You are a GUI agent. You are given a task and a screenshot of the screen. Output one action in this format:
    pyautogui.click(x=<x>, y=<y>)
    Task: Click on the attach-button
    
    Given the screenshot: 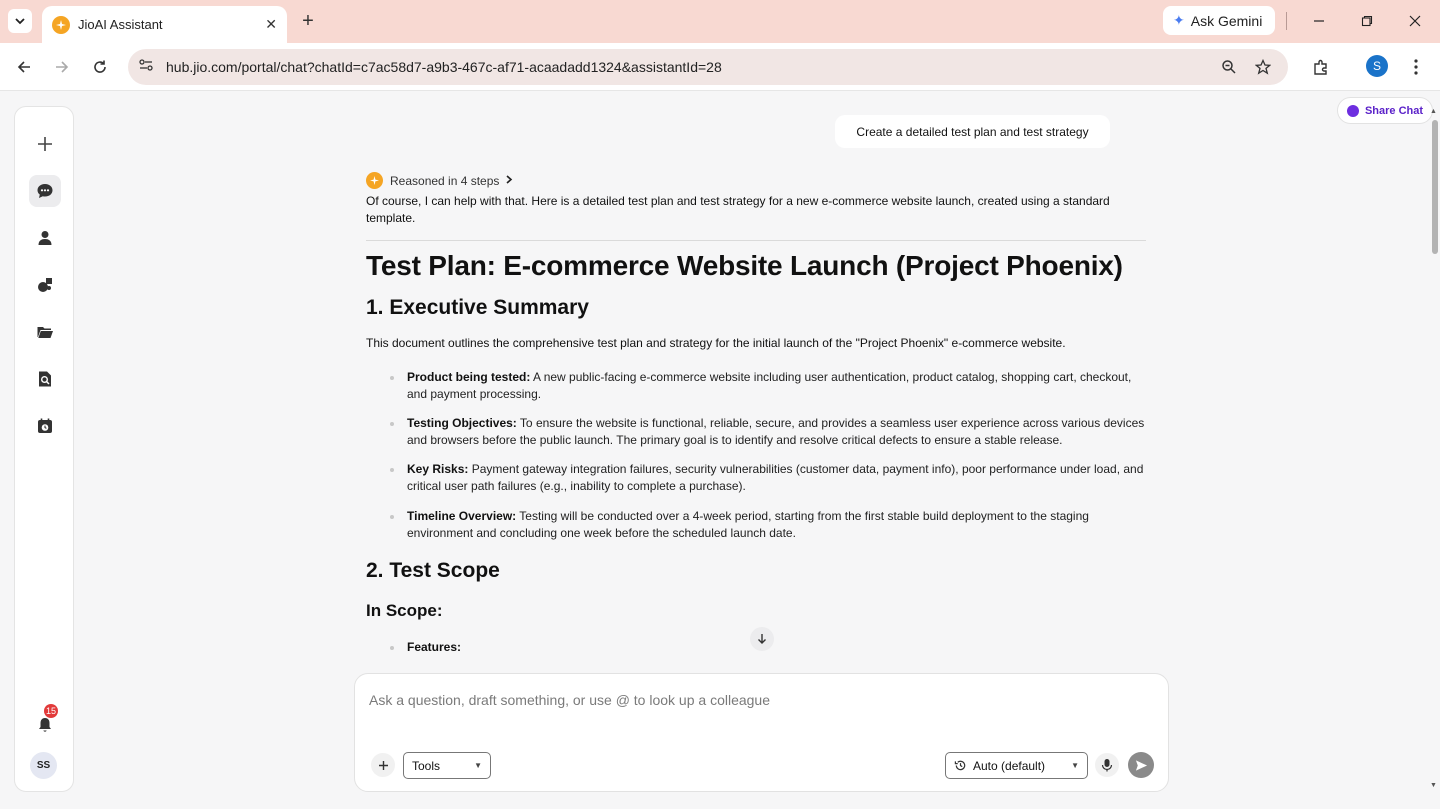 What is the action you would take?
    pyautogui.click(x=383, y=765)
    